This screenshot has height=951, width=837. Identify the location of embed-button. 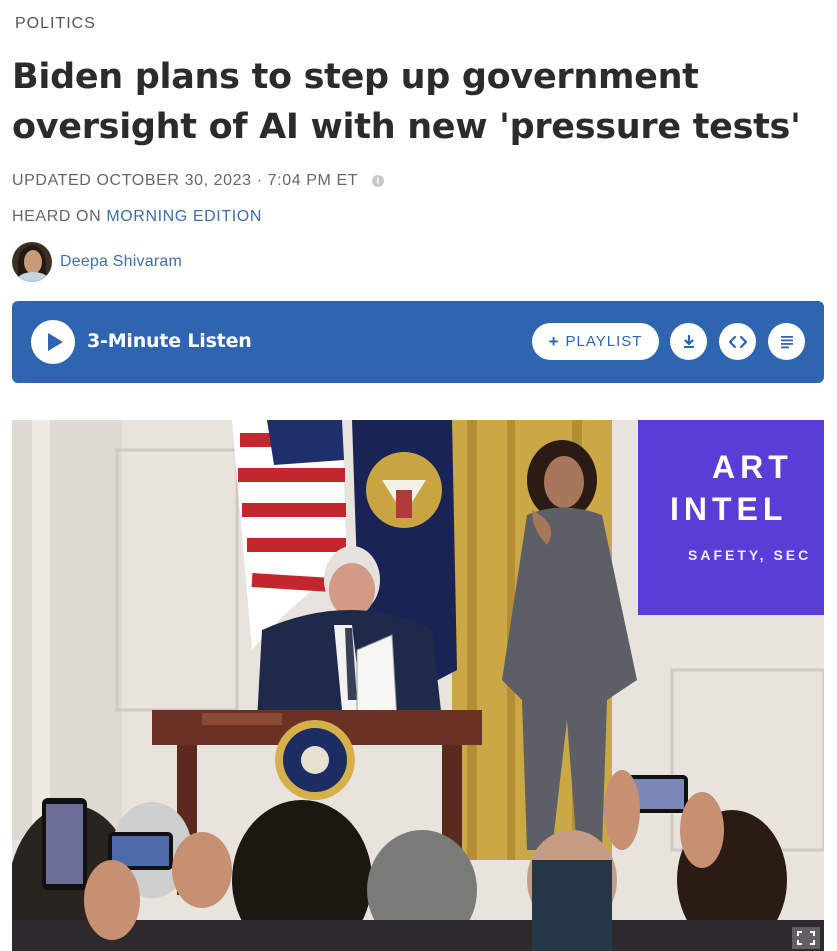
(737, 341).